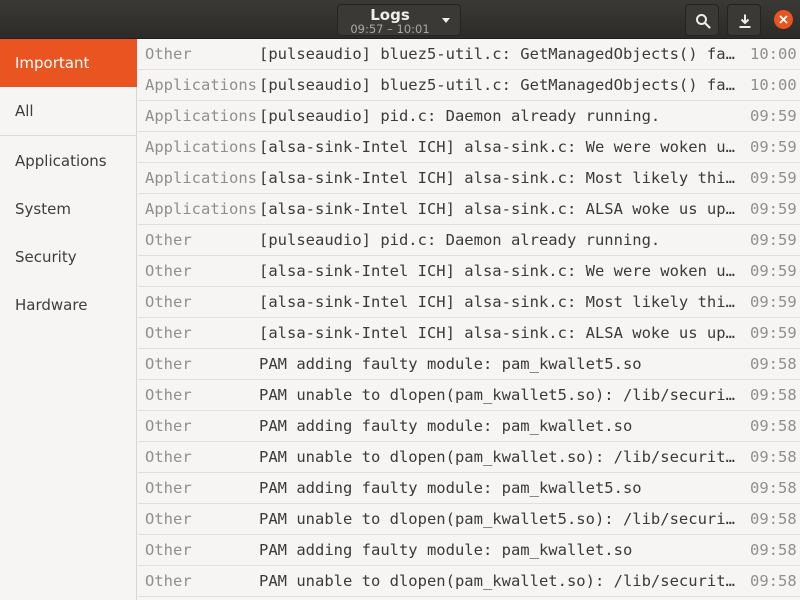 This screenshot has width=800, height=600. What do you see at coordinates (68, 161) in the screenshot?
I see `sidebar-item-applications: Applications` at bounding box center [68, 161].